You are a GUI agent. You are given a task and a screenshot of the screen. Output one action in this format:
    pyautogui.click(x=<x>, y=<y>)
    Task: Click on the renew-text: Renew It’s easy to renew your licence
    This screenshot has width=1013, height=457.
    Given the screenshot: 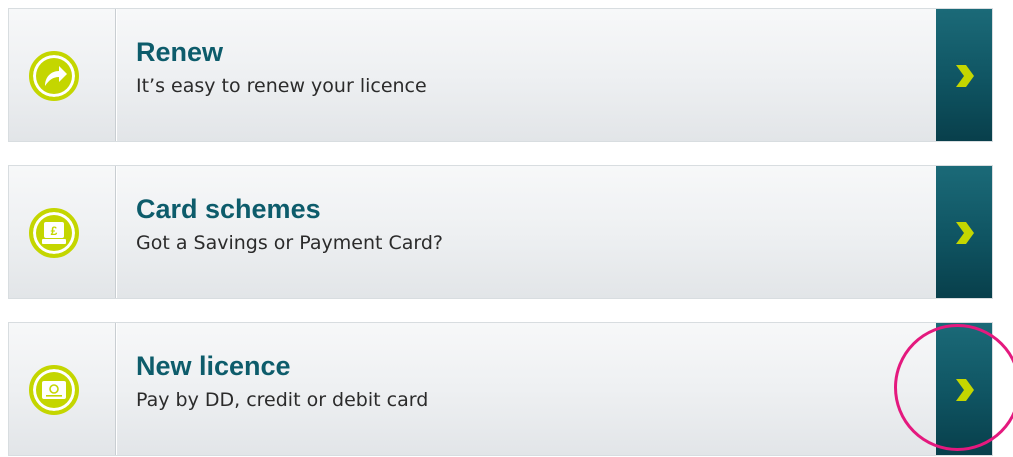 What is the action you would take?
    pyautogui.click(x=281, y=68)
    